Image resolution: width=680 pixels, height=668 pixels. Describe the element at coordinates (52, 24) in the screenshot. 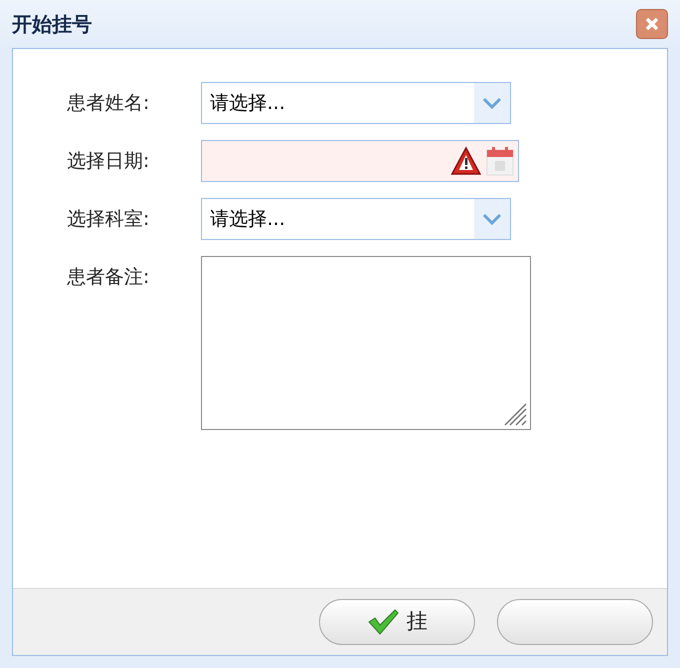

I see `window-title: 开始挂号` at that location.